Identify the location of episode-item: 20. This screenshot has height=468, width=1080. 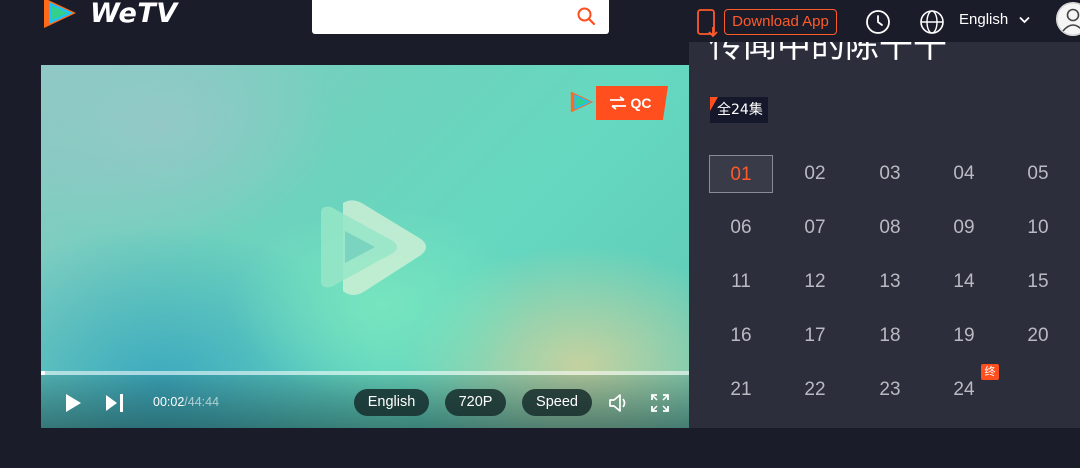
(1038, 336).